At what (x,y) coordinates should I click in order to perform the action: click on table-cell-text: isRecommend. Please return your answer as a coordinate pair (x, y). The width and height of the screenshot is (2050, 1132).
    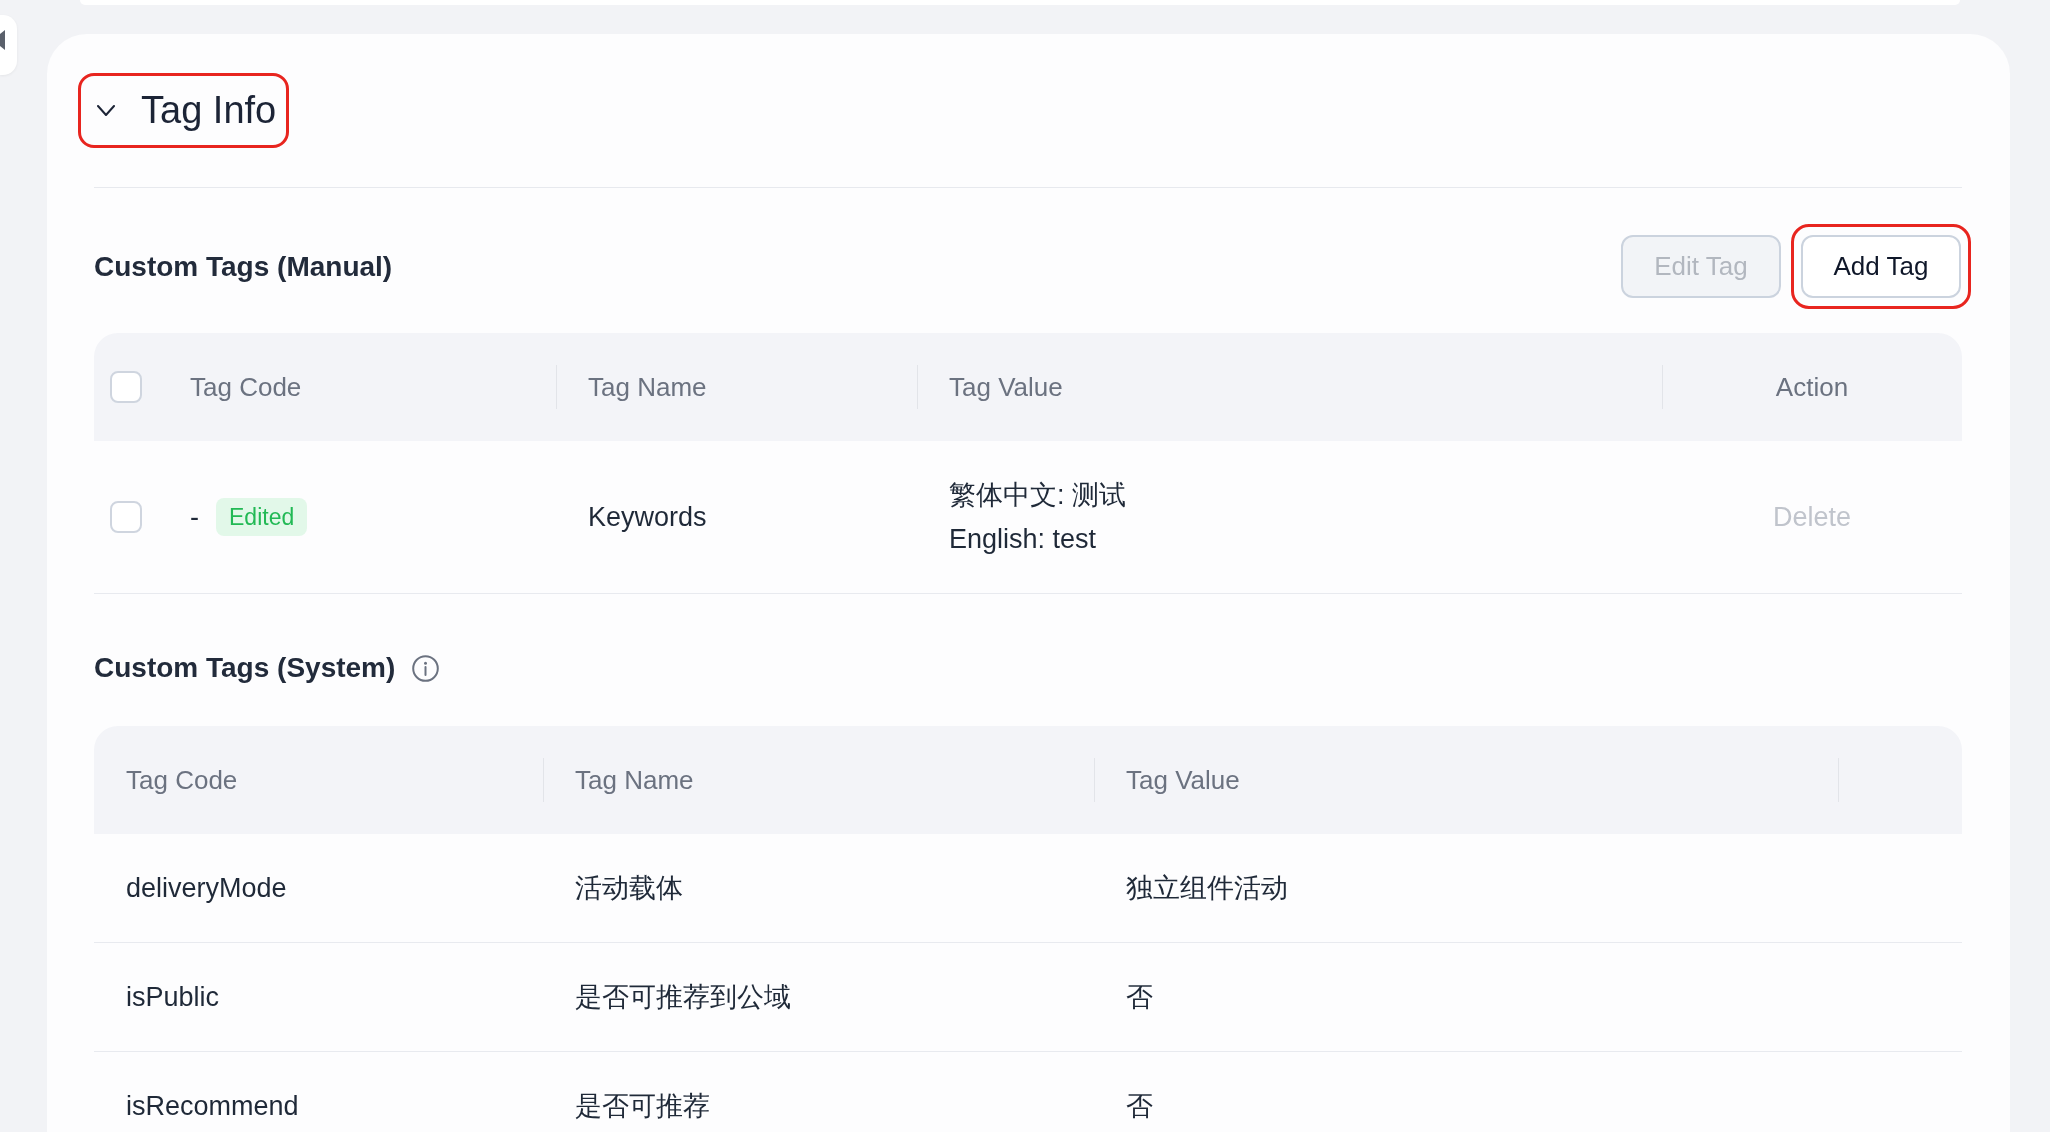
    Looking at the image, I should click on (212, 1106).